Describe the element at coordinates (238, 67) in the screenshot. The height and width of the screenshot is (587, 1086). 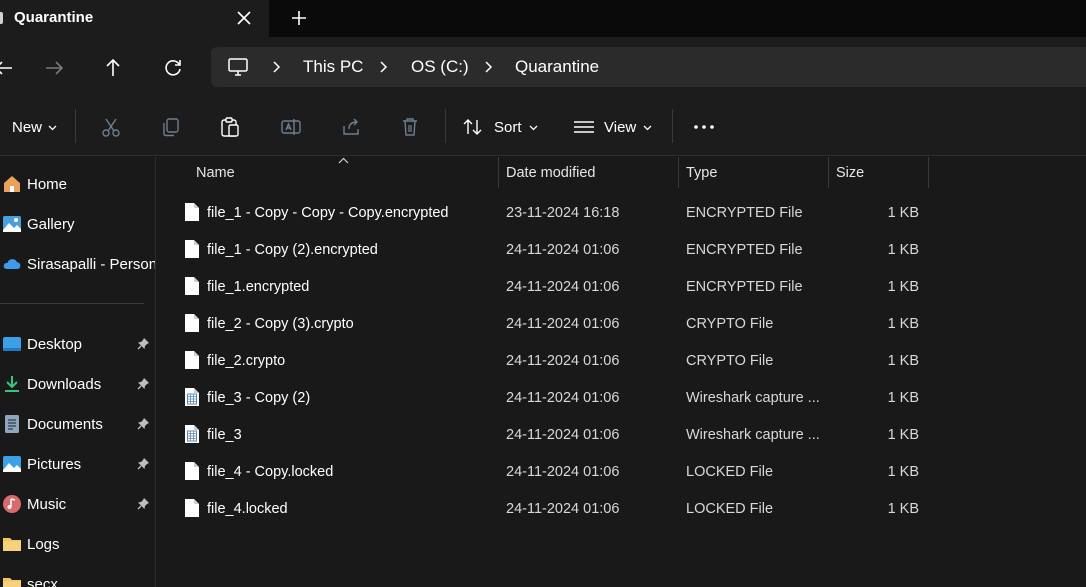
I see `this-pc-icon` at that location.